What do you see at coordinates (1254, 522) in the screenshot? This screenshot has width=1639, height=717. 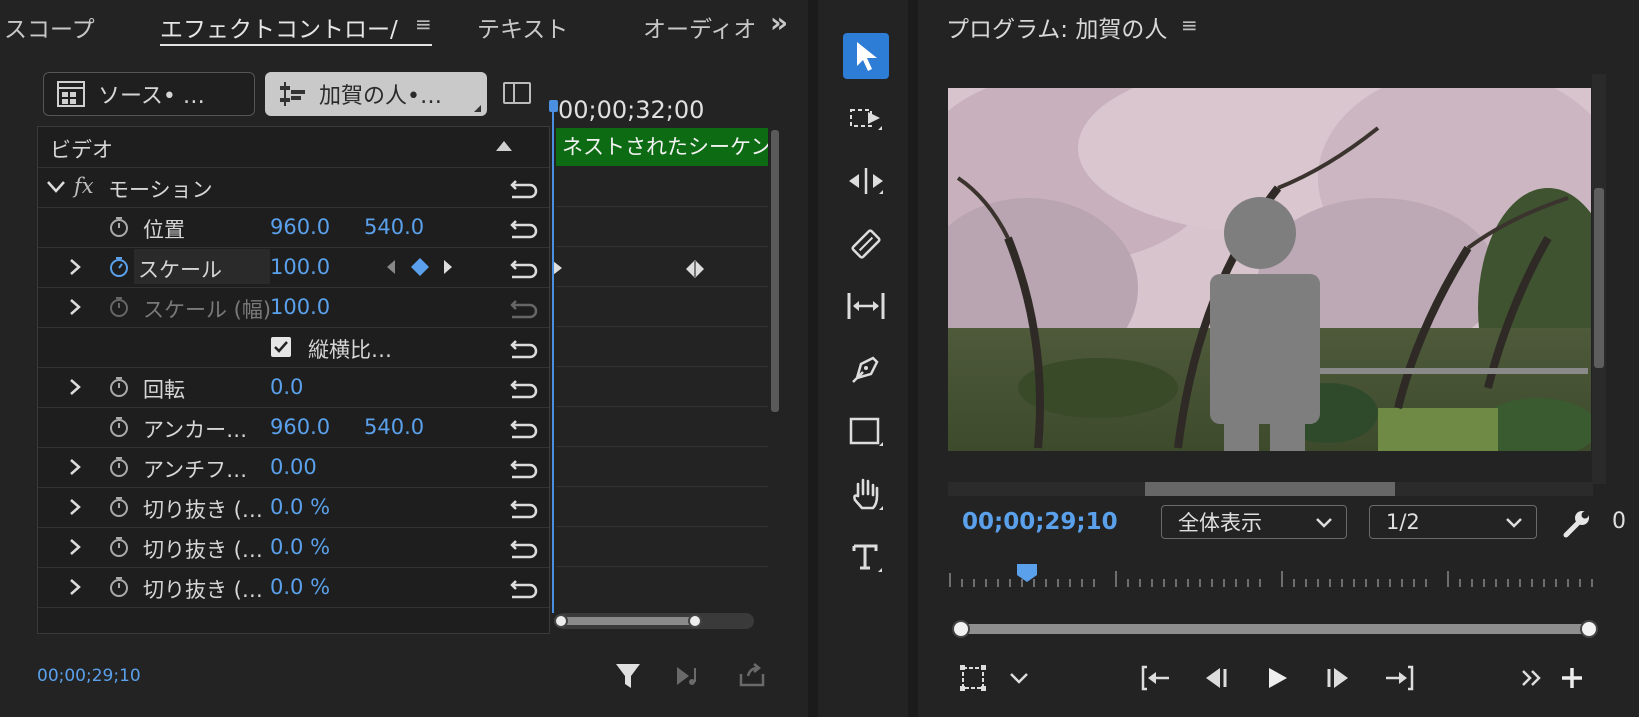 I see `zoom-level-dropdown: 全体表示` at bounding box center [1254, 522].